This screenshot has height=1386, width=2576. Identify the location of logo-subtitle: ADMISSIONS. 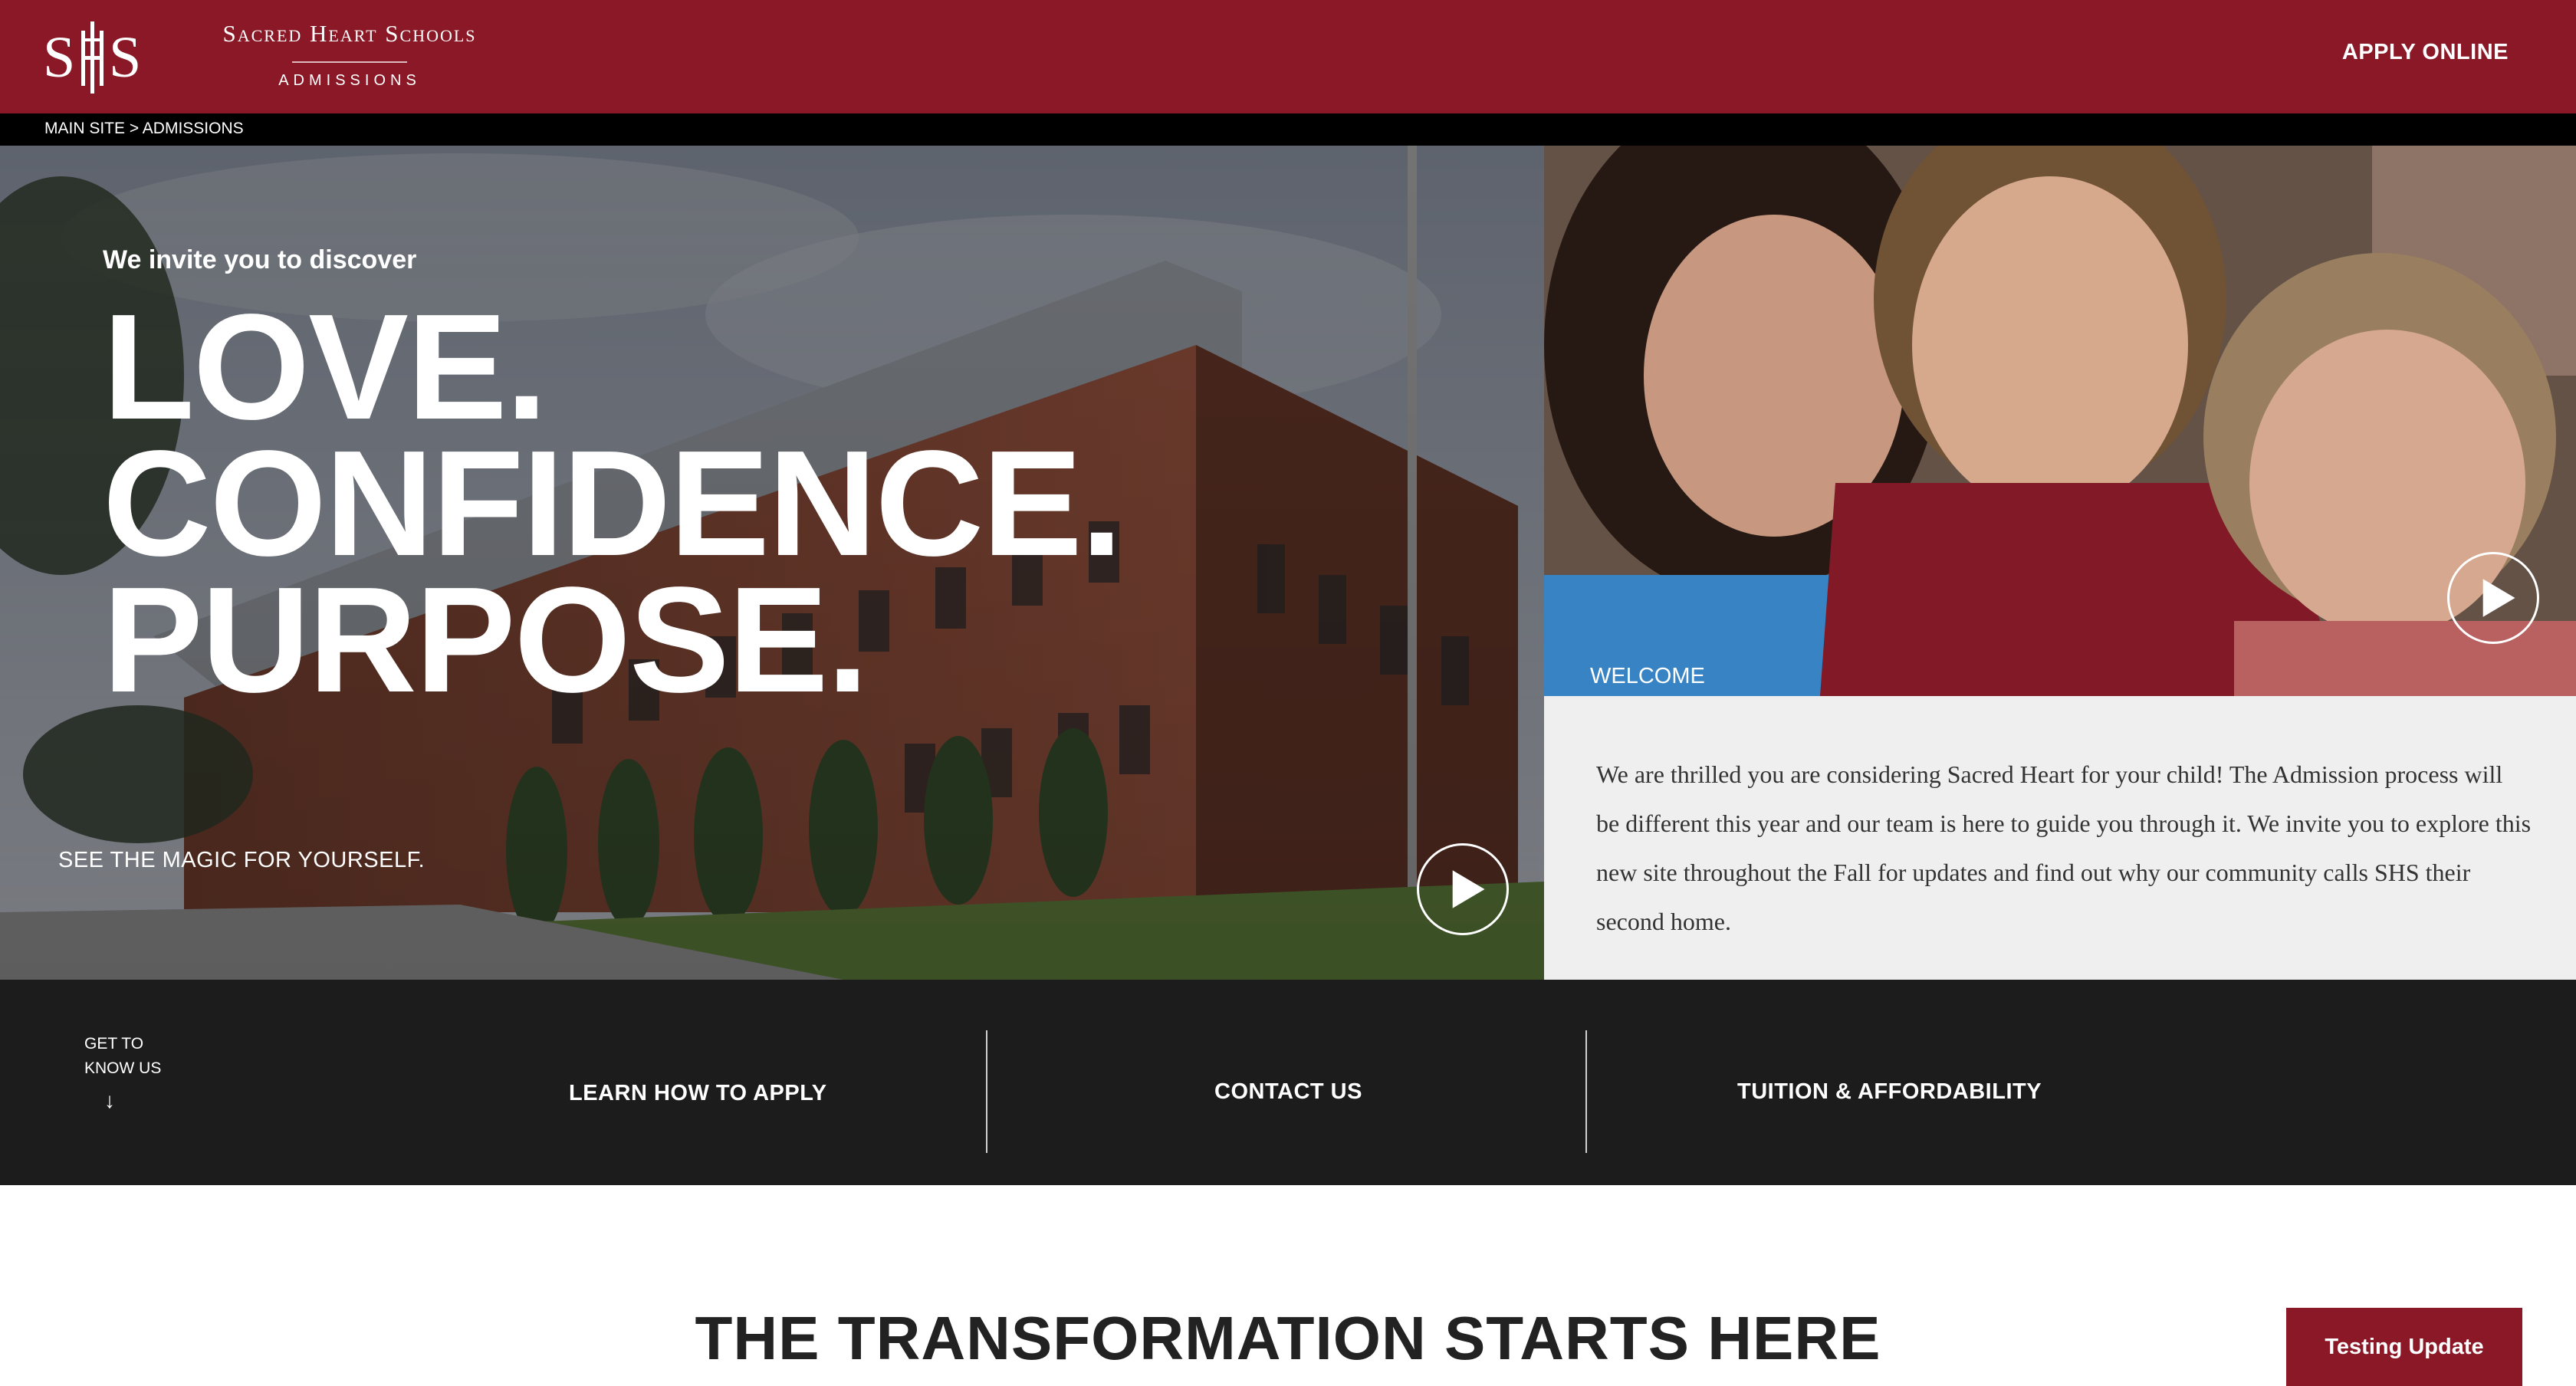
(350, 80).